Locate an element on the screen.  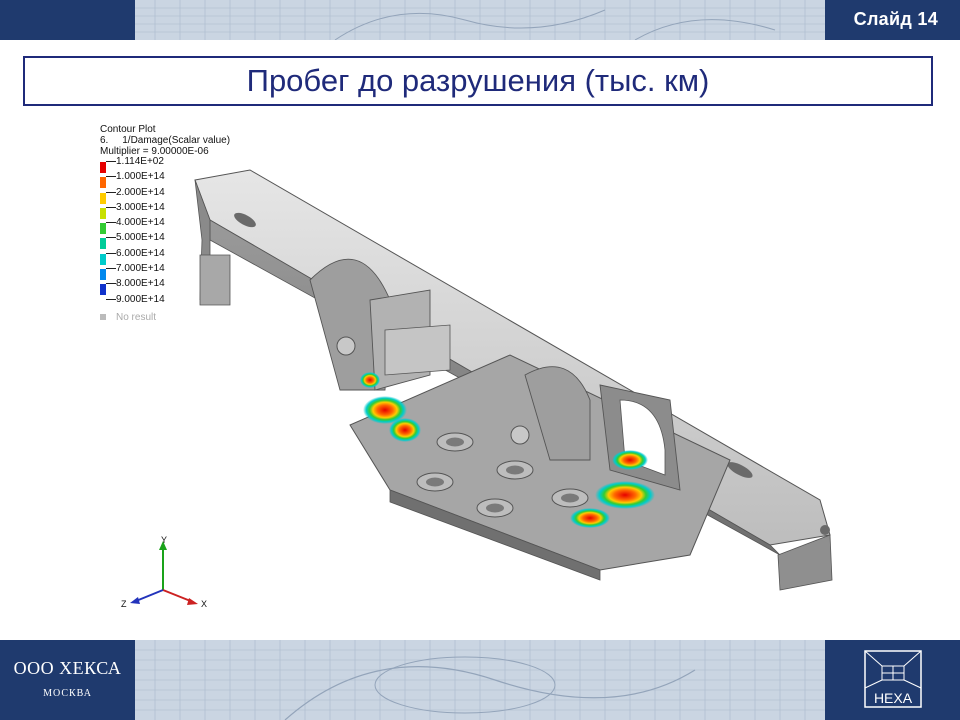
slide-title-box: Пробег до разрушения (тыс. км) is located at coordinates (478, 81).